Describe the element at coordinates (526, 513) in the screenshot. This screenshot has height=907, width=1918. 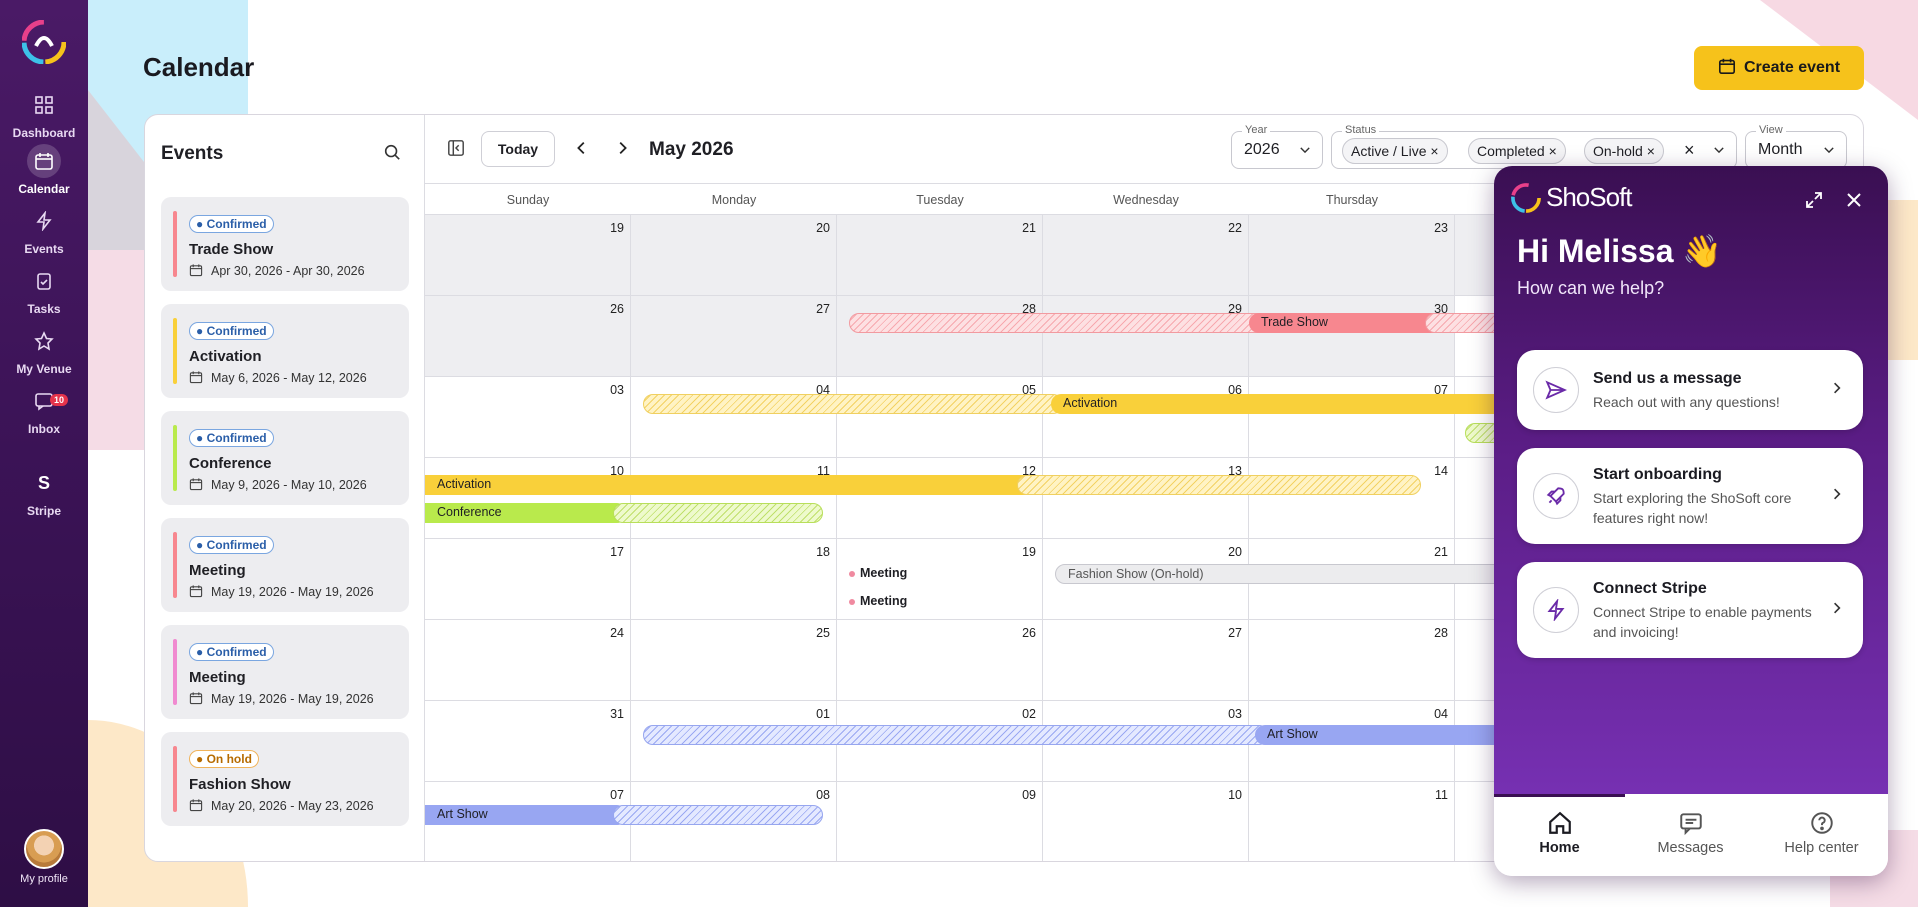
I see `event-bar-conference: Conference` at that location.